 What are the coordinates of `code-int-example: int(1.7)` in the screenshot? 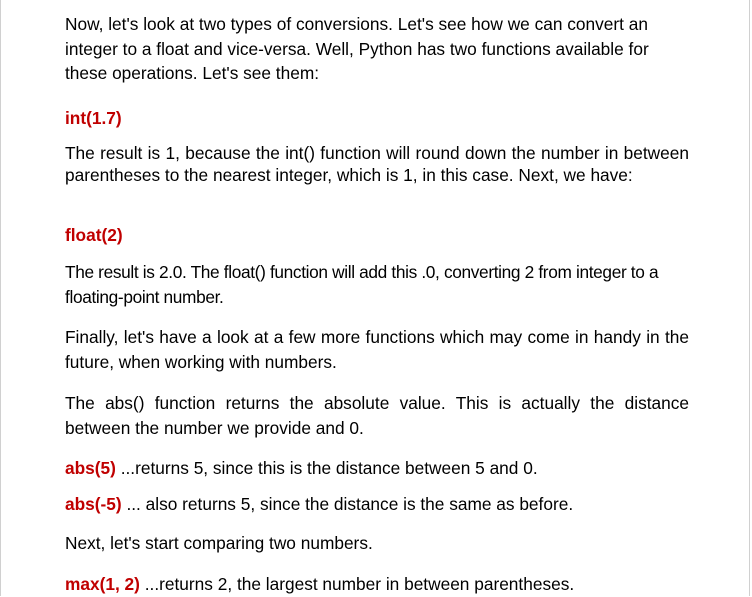 It's located at (93, 118).